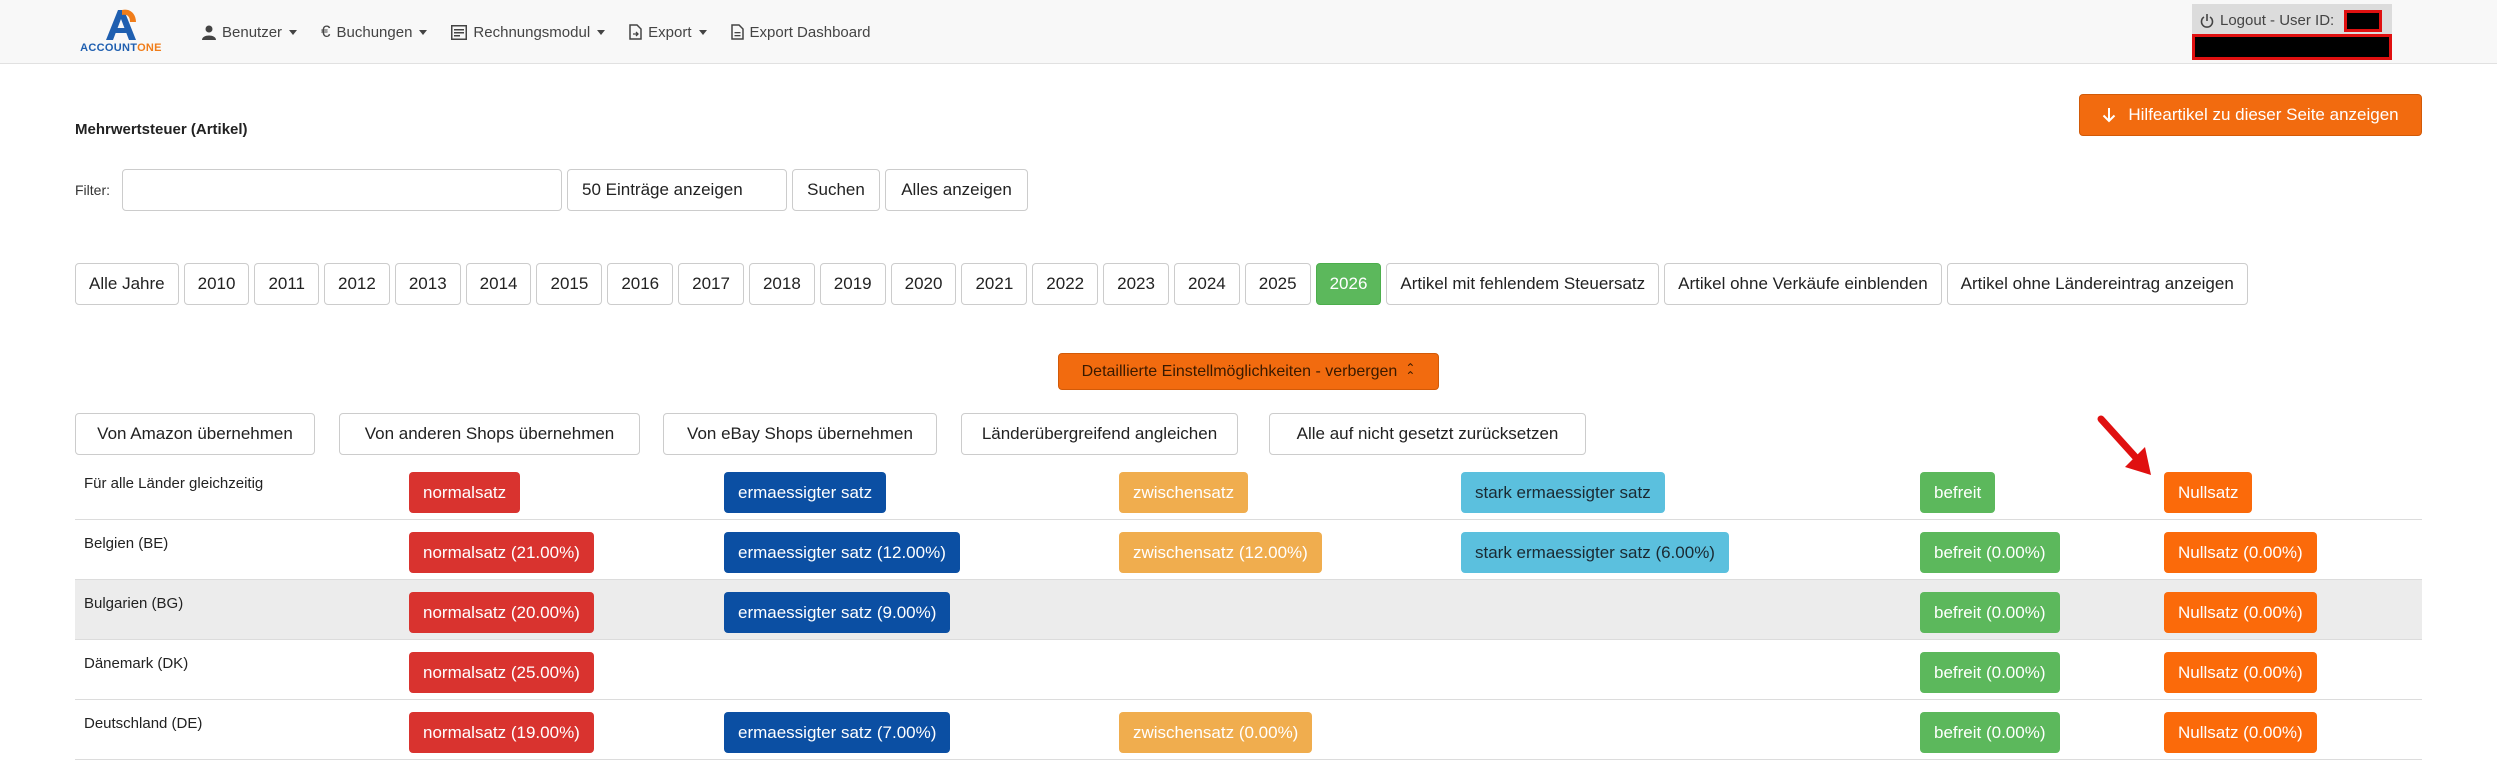  What do you see at coordinates (923, 284) in the screenshot?
I see `year-2020-button: 2020` at bounding box center [923, 284].